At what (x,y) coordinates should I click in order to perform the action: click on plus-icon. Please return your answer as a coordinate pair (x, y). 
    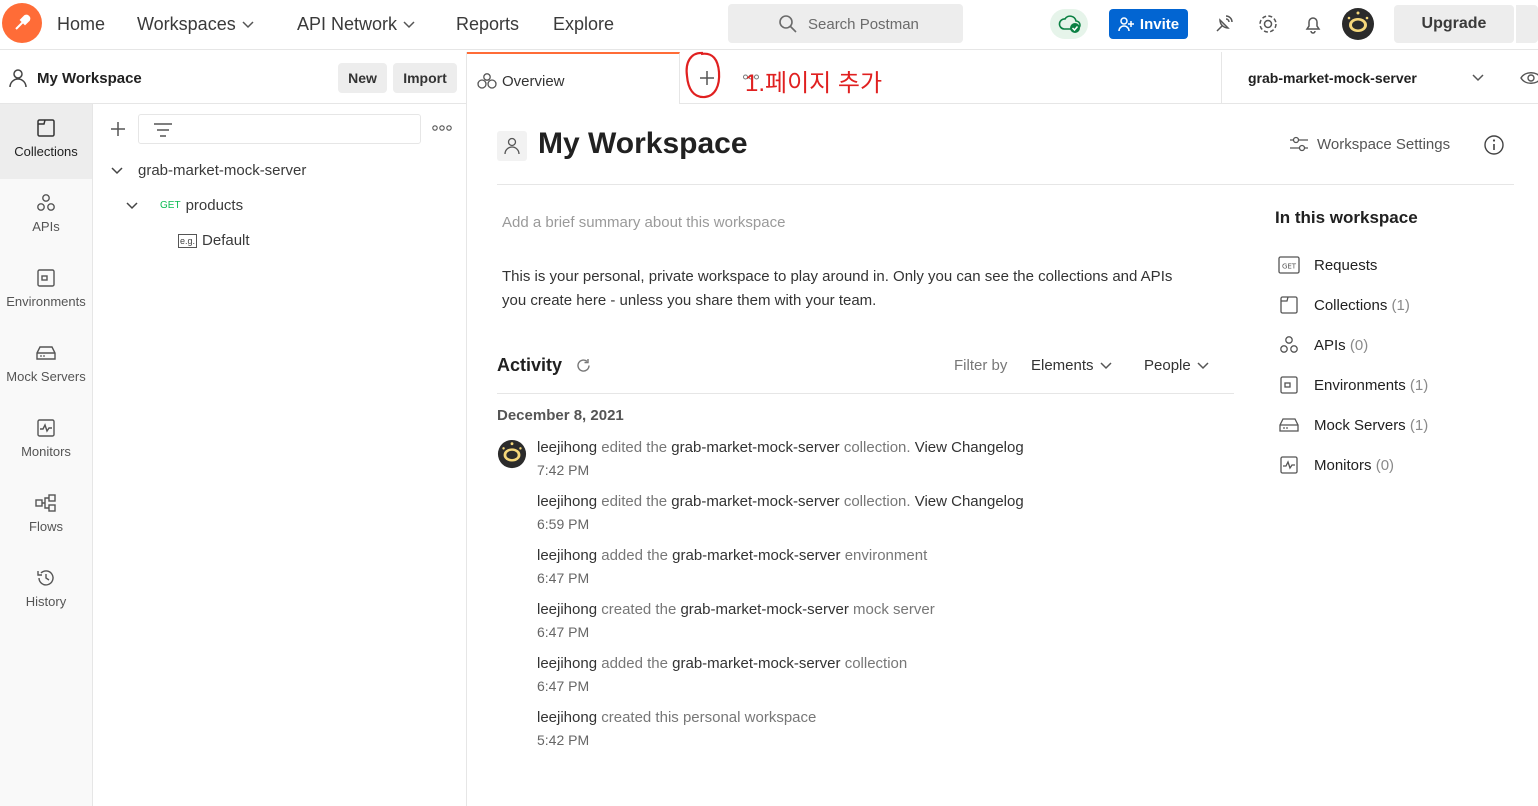
    Looking at the image, I should click on (118, 129).